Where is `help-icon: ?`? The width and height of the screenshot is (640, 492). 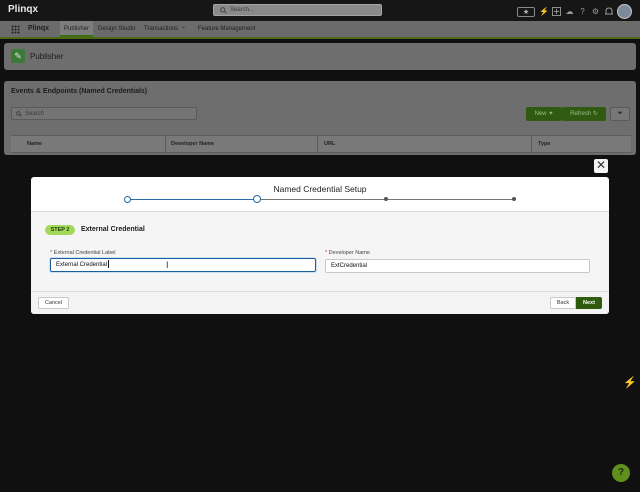 help-icon: ? is located at coordinates (582, 11).